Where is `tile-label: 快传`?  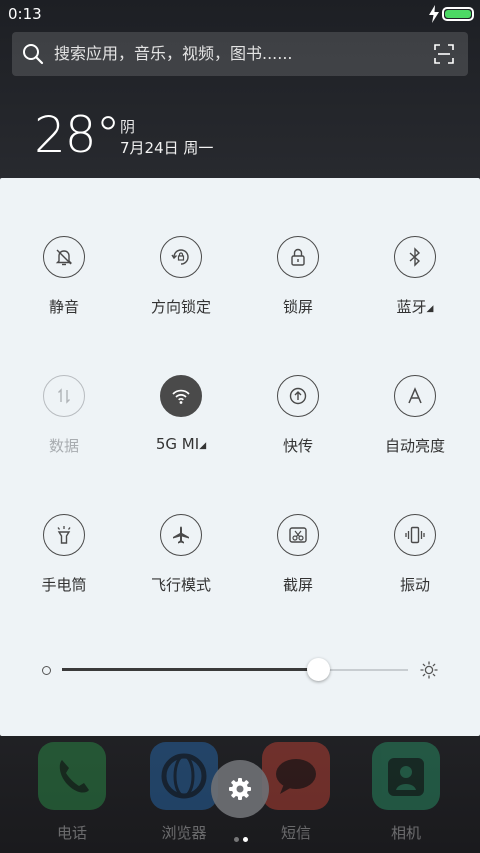 tile-label: 快传 is located at coordinates (297, 446).